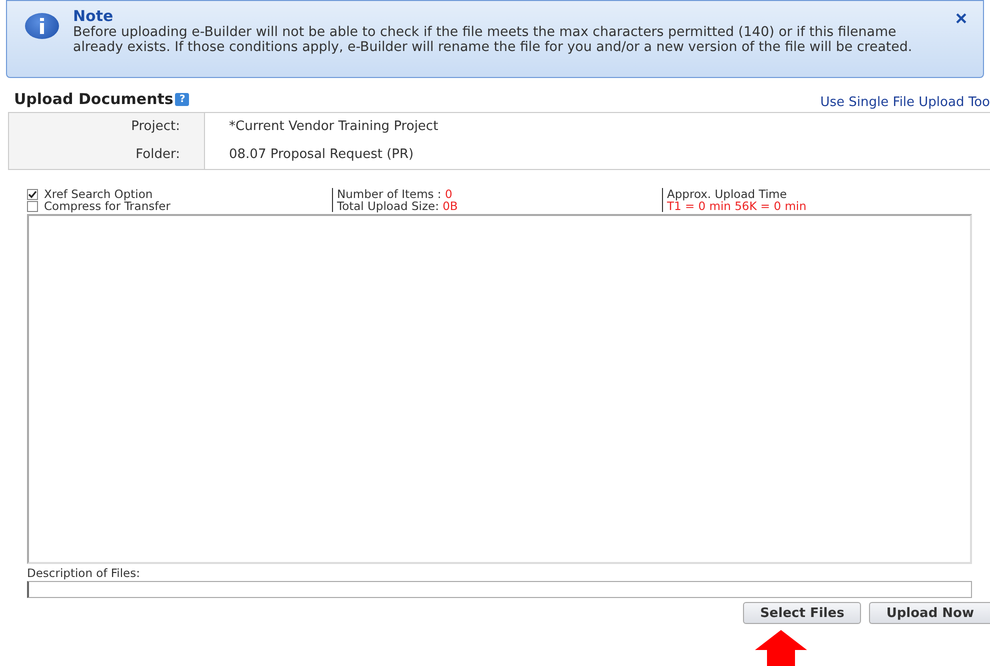 The width and height of the screenshot is (990, 666). Describe the element at coordinates (107, 206) in the screenshot. I see `checkbox-label: Compress for Transfer` at that location.